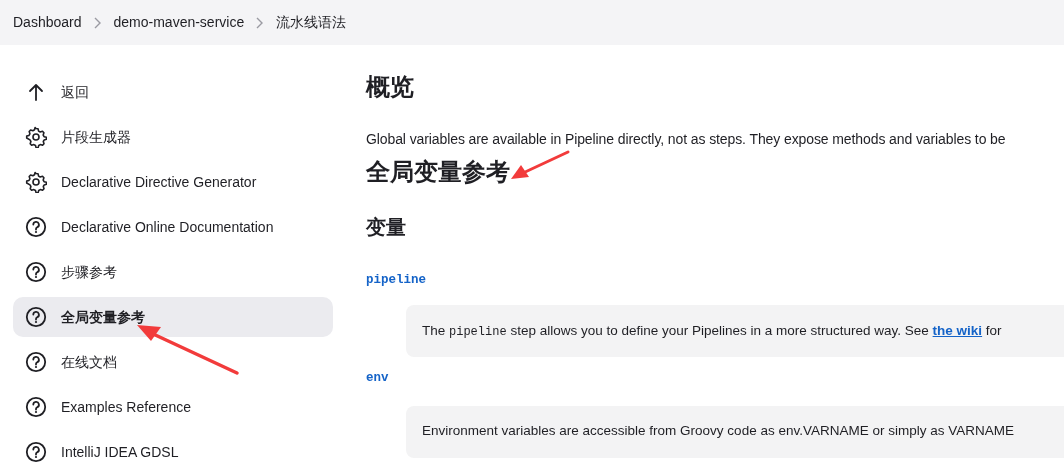  Describe the element at coordinates (396, 280) in the screenshot. I see `variable-name: pipeline` at that location.